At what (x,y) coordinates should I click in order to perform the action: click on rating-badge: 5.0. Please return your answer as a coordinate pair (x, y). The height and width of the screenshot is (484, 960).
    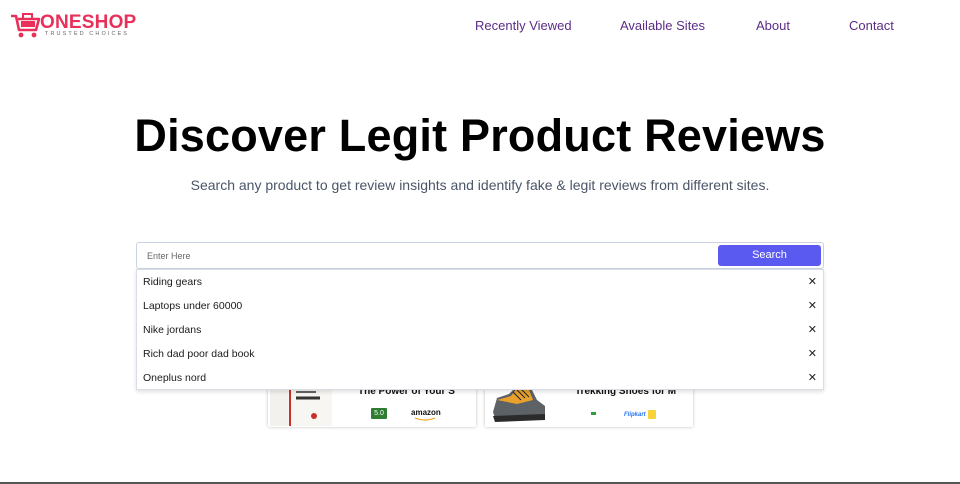
    Looking at the image, I should click on (379, 413).